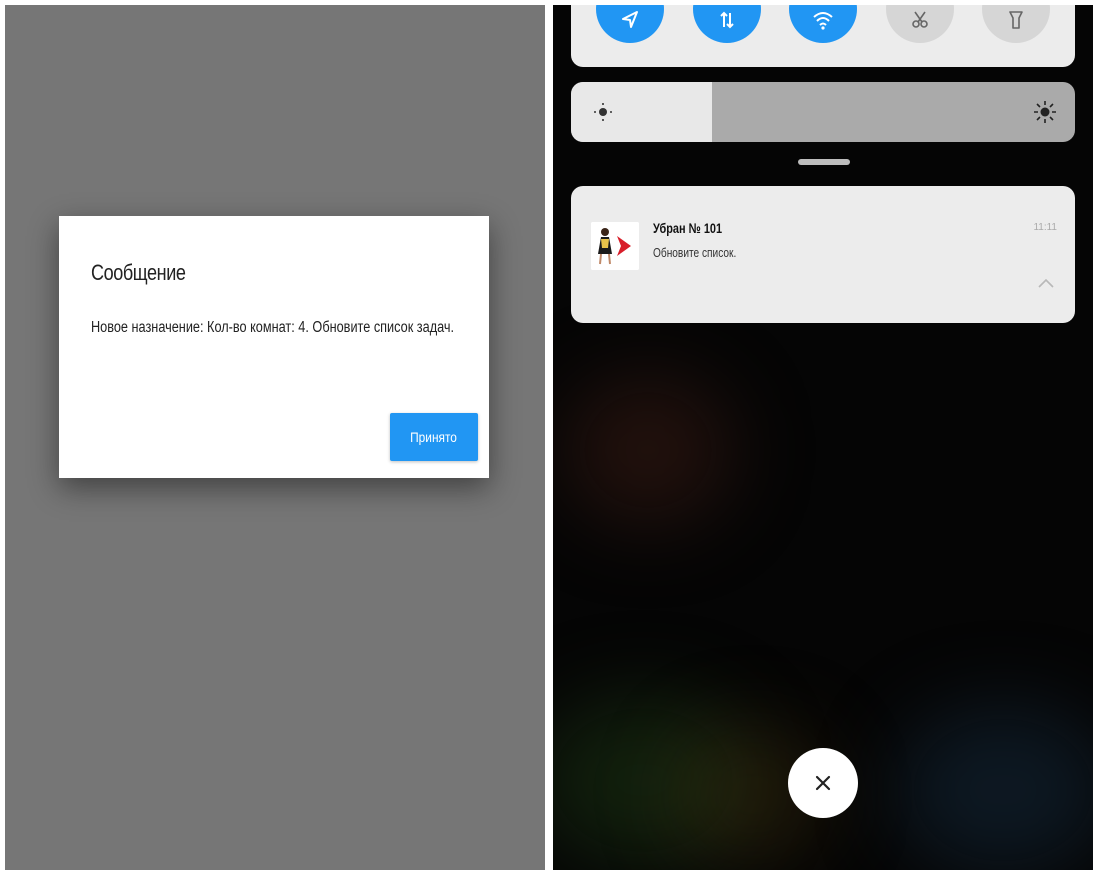 The height and width of the screenshot is (870, 1098). I want to click on flashlight-toggle, so click(1016, 24).